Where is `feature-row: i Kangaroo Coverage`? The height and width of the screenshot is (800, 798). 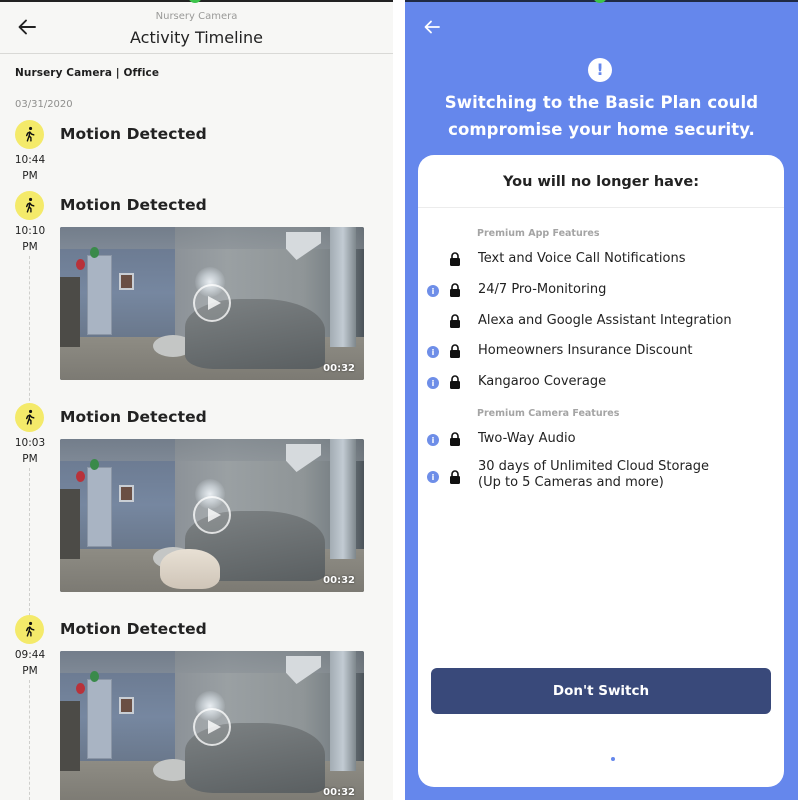 feature-row: i Kangaroo Coverage is located at coordinates (601, 383).